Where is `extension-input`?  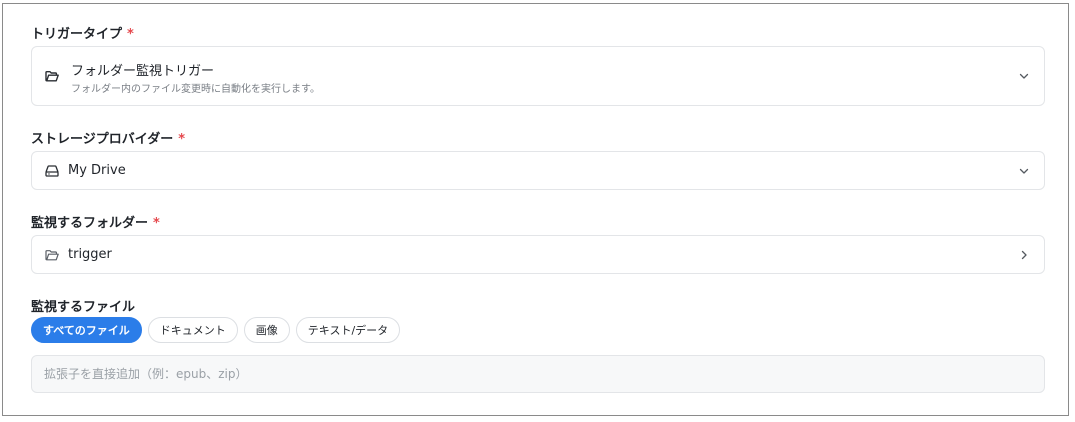 extension-input is located at coordinates (538, 374).